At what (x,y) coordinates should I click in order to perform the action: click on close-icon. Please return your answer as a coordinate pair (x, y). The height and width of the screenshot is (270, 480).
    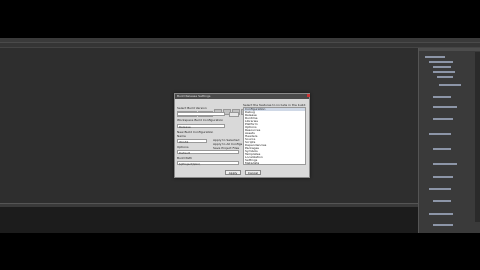
    Looking at the image, I should click on (308, 95).